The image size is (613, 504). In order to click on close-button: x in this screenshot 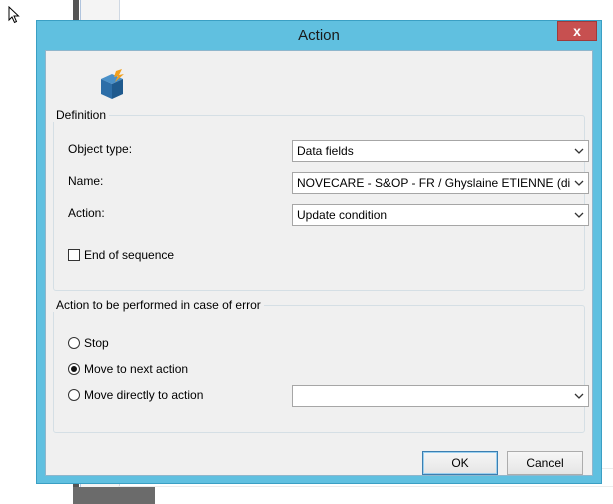, I will do `click(577, 31)`.